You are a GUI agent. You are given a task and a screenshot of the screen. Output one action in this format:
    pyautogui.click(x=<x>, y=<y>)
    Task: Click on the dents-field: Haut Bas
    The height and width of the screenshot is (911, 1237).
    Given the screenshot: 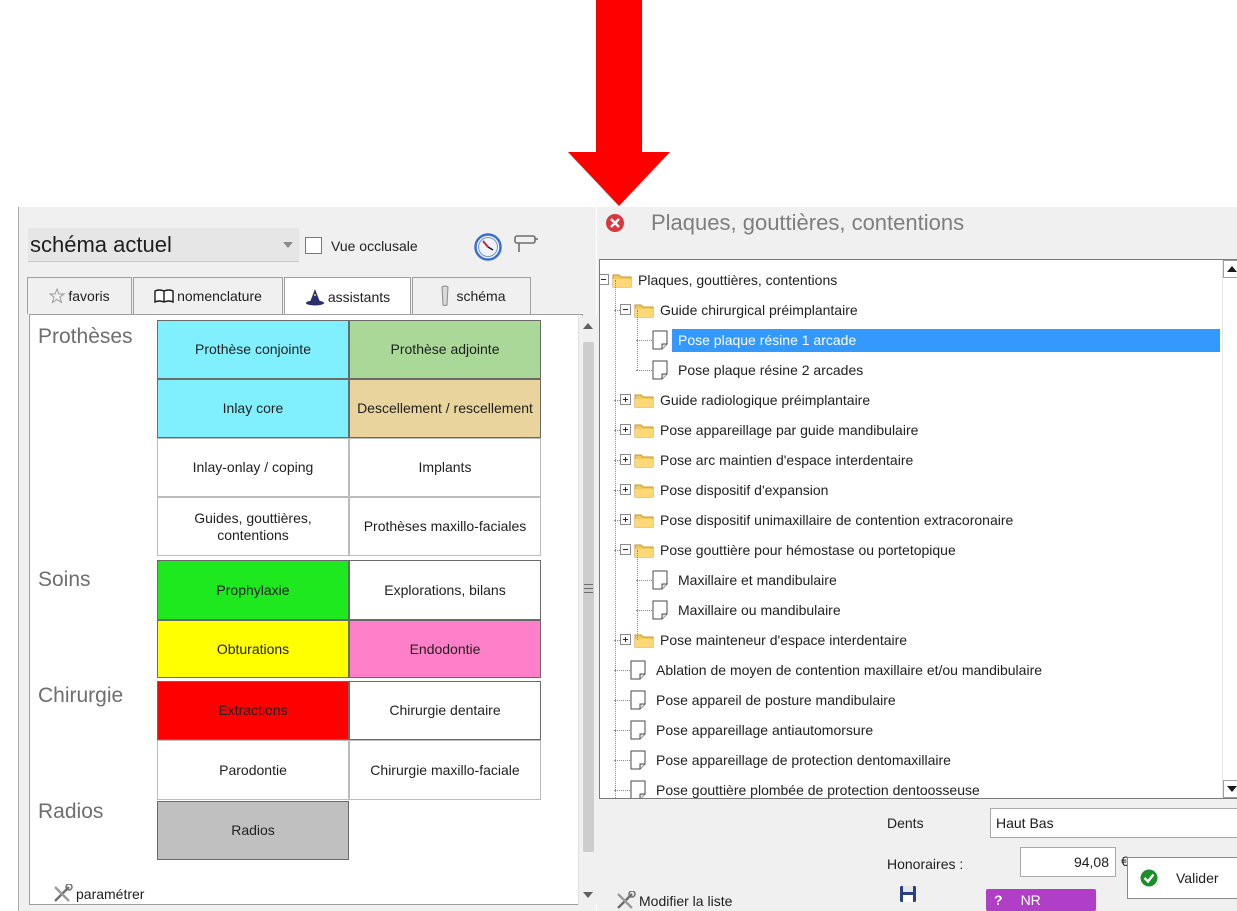 What is the action you would take?
    pyautogui.click(x=1113, y=823)
    